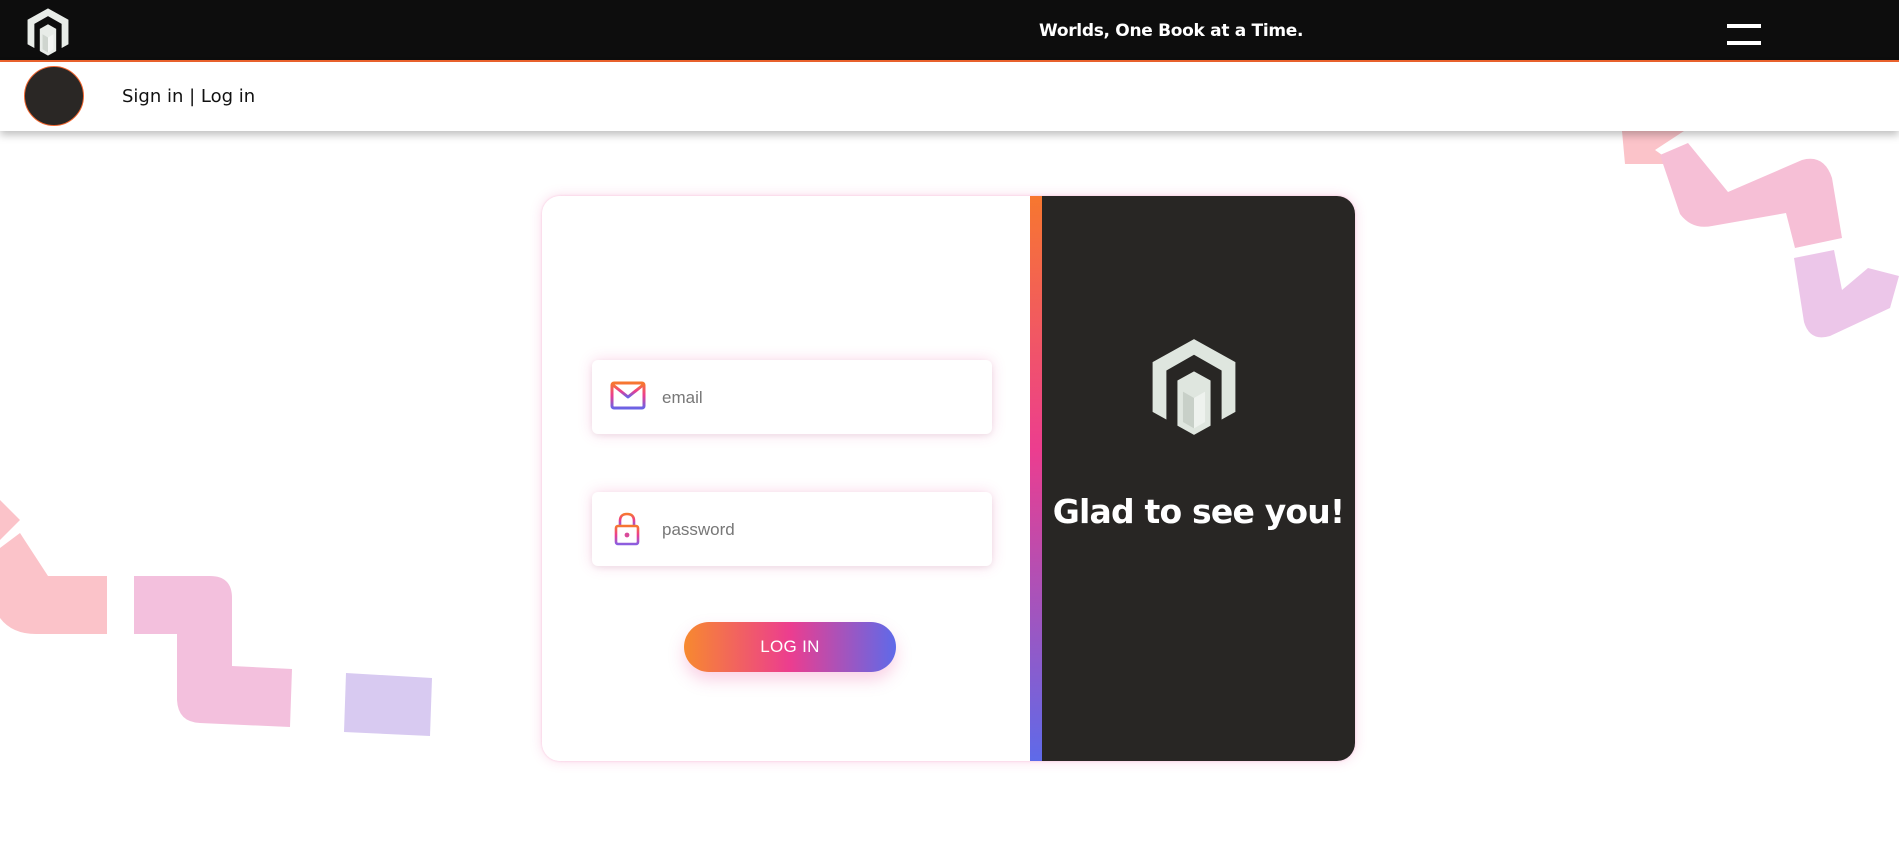 This screenshot has height=862, width=1899. Describe the element at coordinates (819, 398) in the screenshot. I see `email-input` at that location.